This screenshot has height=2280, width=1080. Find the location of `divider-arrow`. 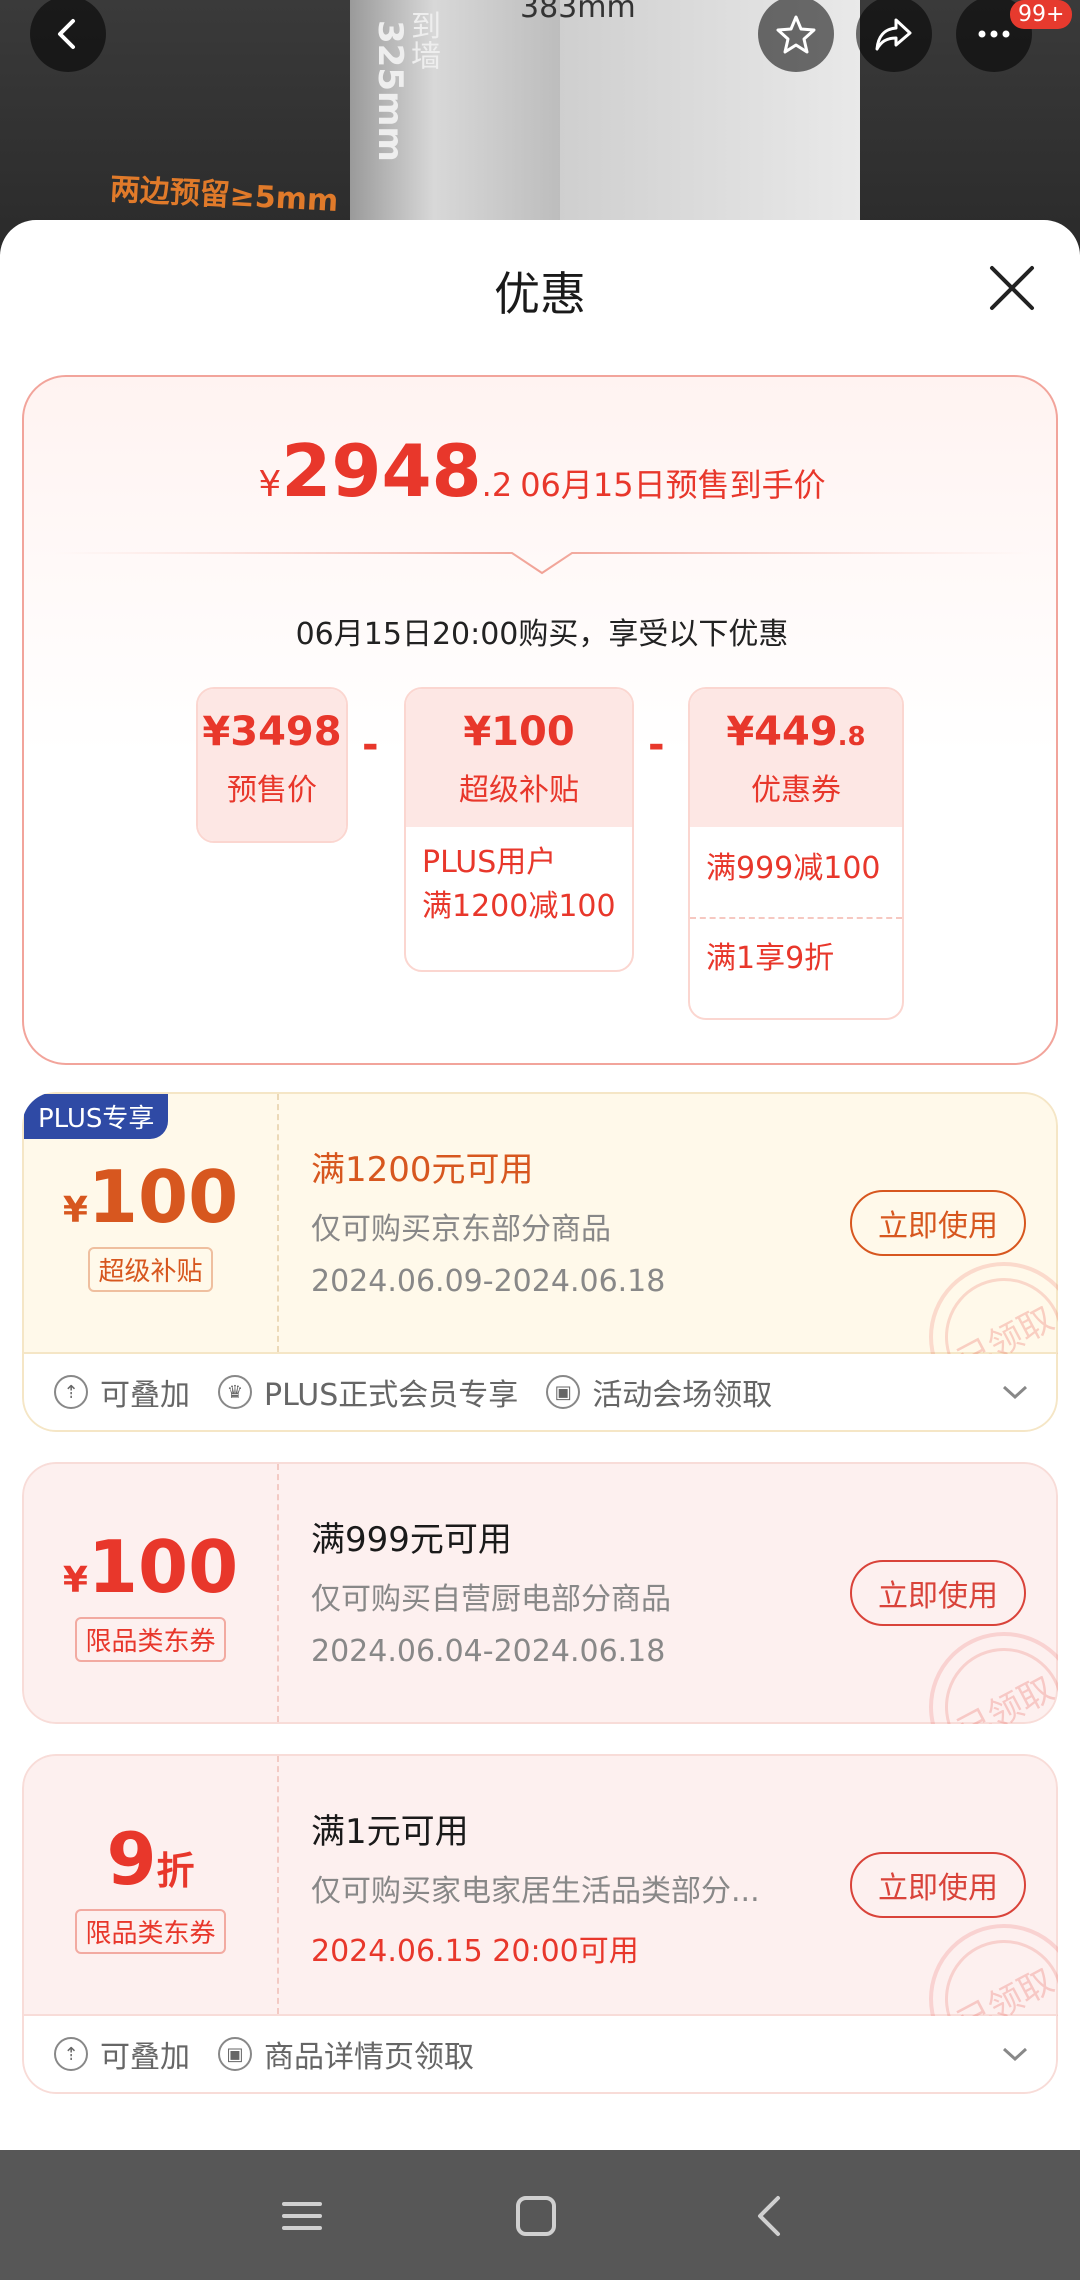

divider-arrow is located at coordinates (542, 563).